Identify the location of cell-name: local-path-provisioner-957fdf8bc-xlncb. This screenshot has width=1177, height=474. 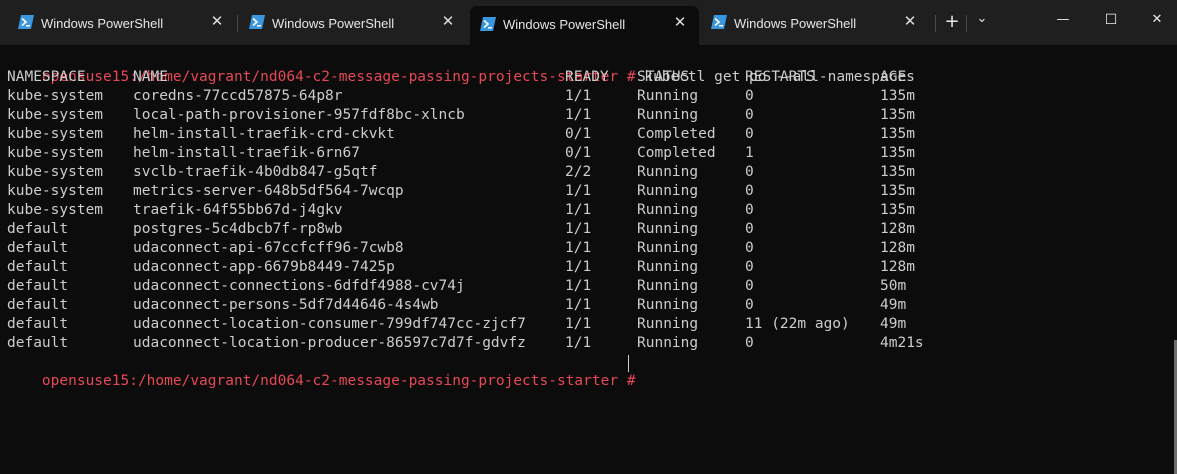
(299, 115).